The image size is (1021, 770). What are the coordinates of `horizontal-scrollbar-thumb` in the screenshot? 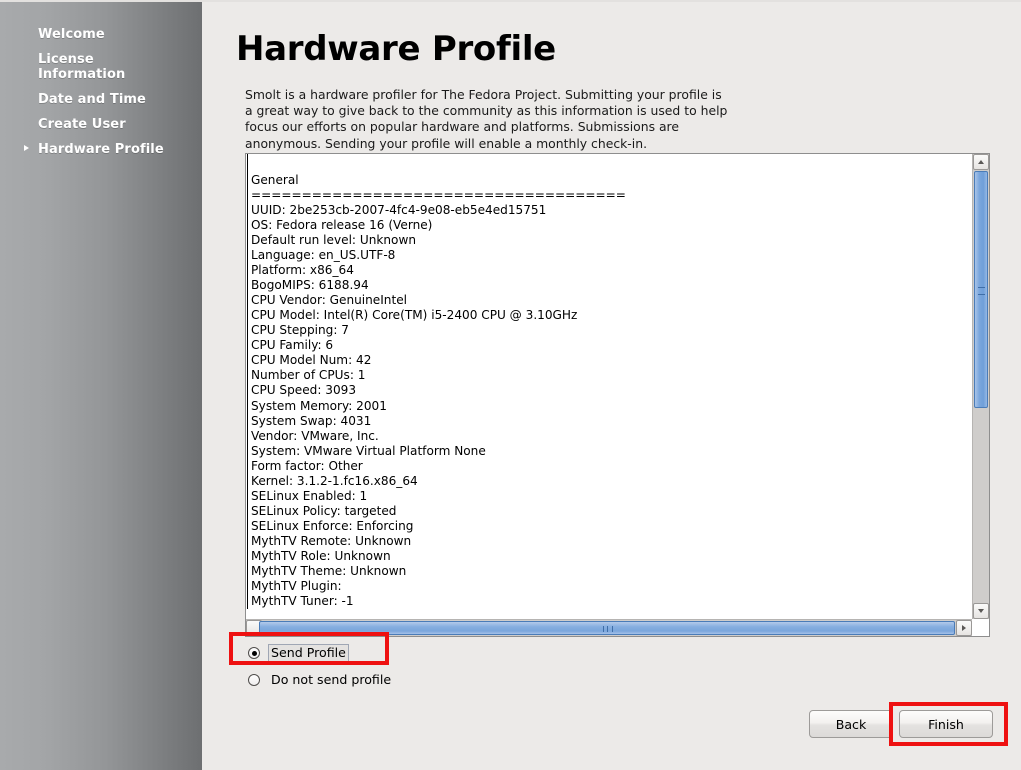 It's located at (607, 628).